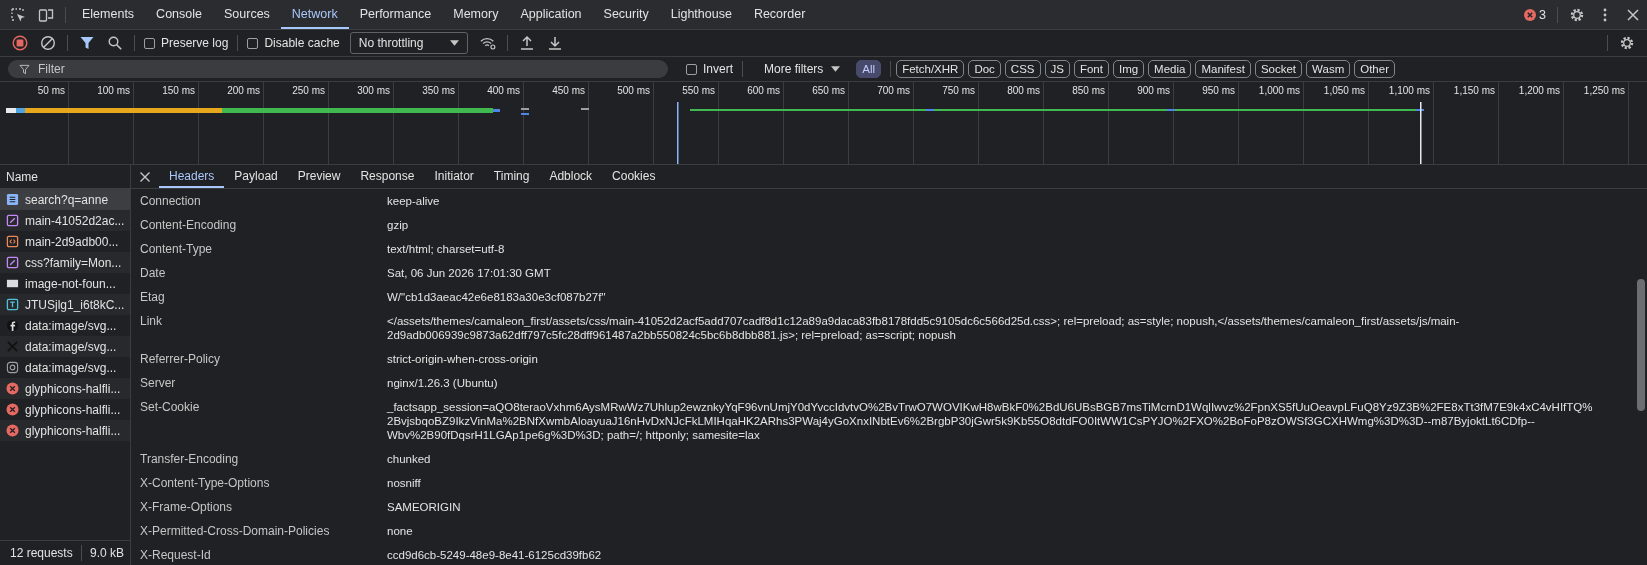 This screenshot has width=1647, height=565. Describe the element at coordinates (115, 43) in the screenshot. I see `search-icon` at that location.